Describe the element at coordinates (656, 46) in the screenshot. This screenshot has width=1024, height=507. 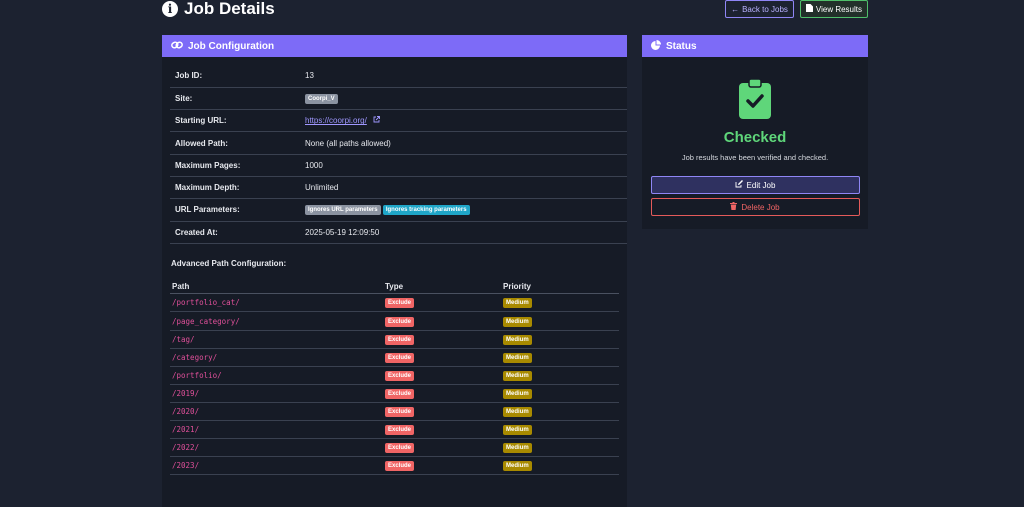
I see `pie-chart-icon` at that location.